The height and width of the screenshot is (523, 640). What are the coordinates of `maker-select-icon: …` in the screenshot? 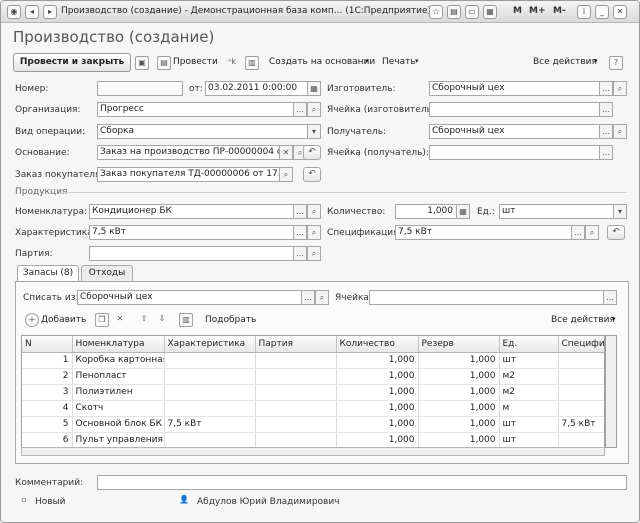 It's located at (606, 88).